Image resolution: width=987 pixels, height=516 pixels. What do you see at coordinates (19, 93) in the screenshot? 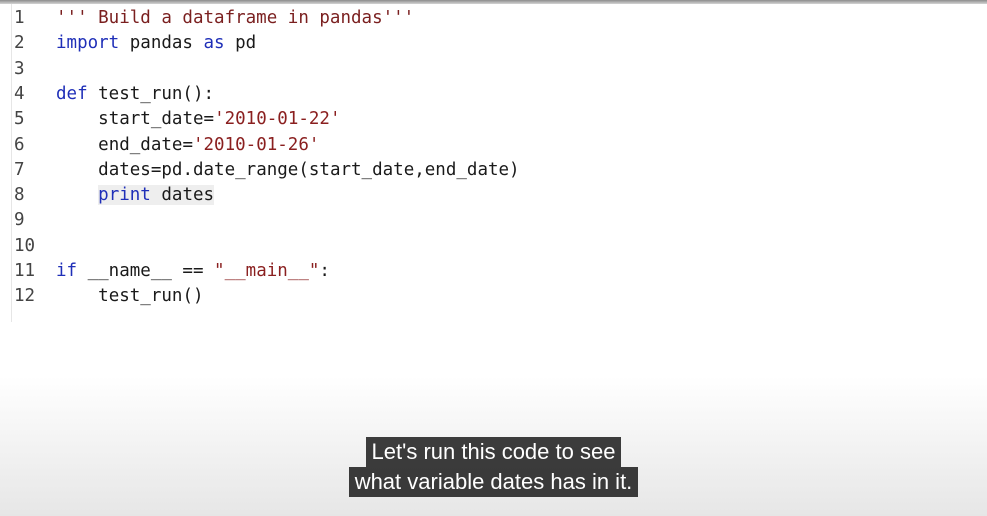
I see `line-number: 4` at bounding box center [19, 93].